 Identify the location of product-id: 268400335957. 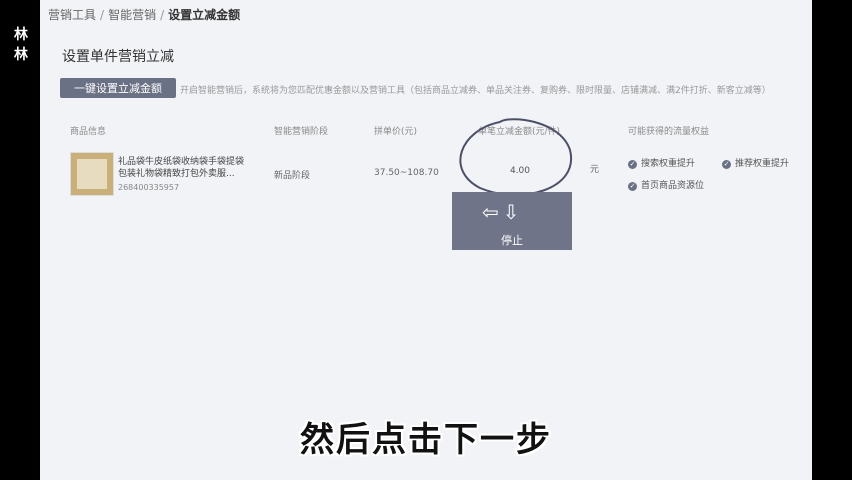
(149, 187).